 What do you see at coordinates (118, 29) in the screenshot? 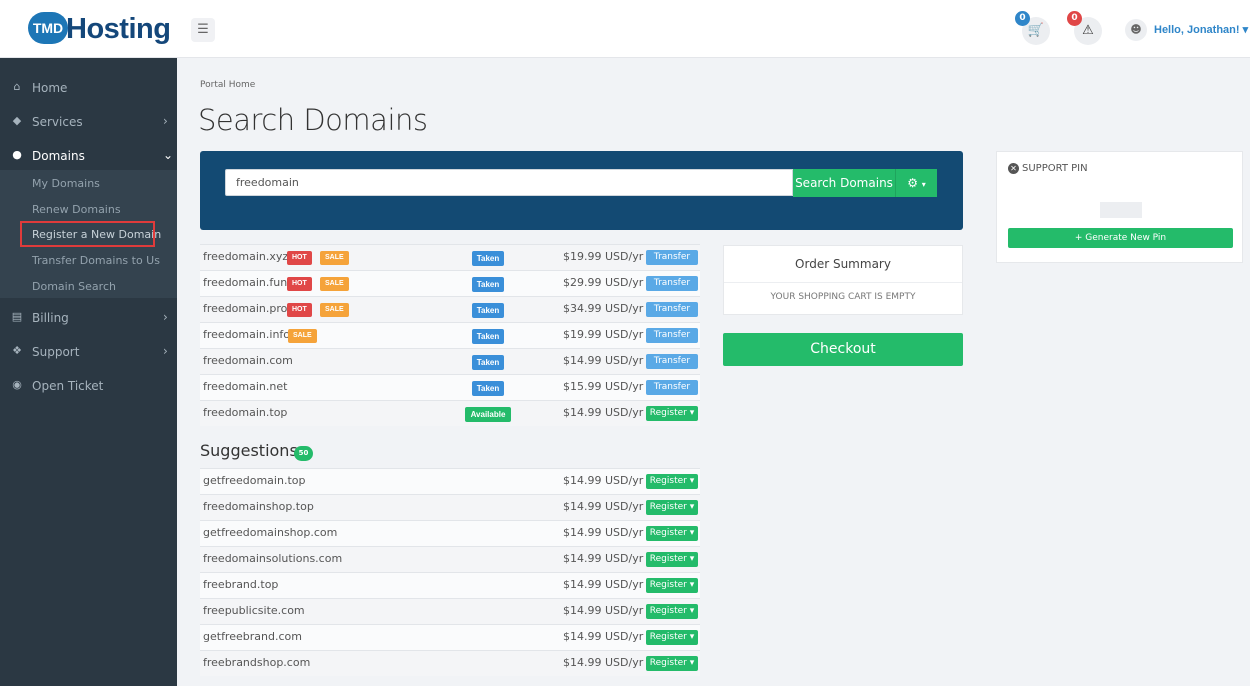
I see `logo-word: Hosting` at bounding box center [118, 29].